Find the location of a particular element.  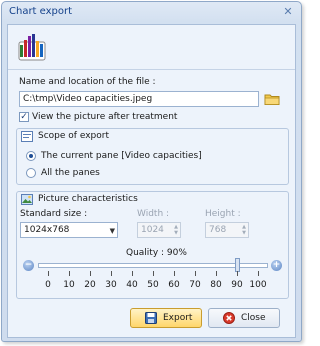

header-separator is located at coordinates (151, 69).